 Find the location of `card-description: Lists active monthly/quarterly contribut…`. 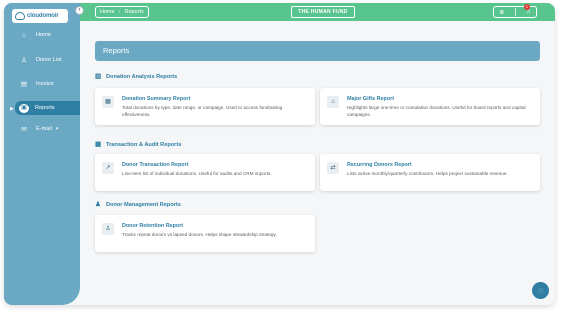

card-description: Lists active monthly/quarterly contribut… is located at coordinates (427, 173).